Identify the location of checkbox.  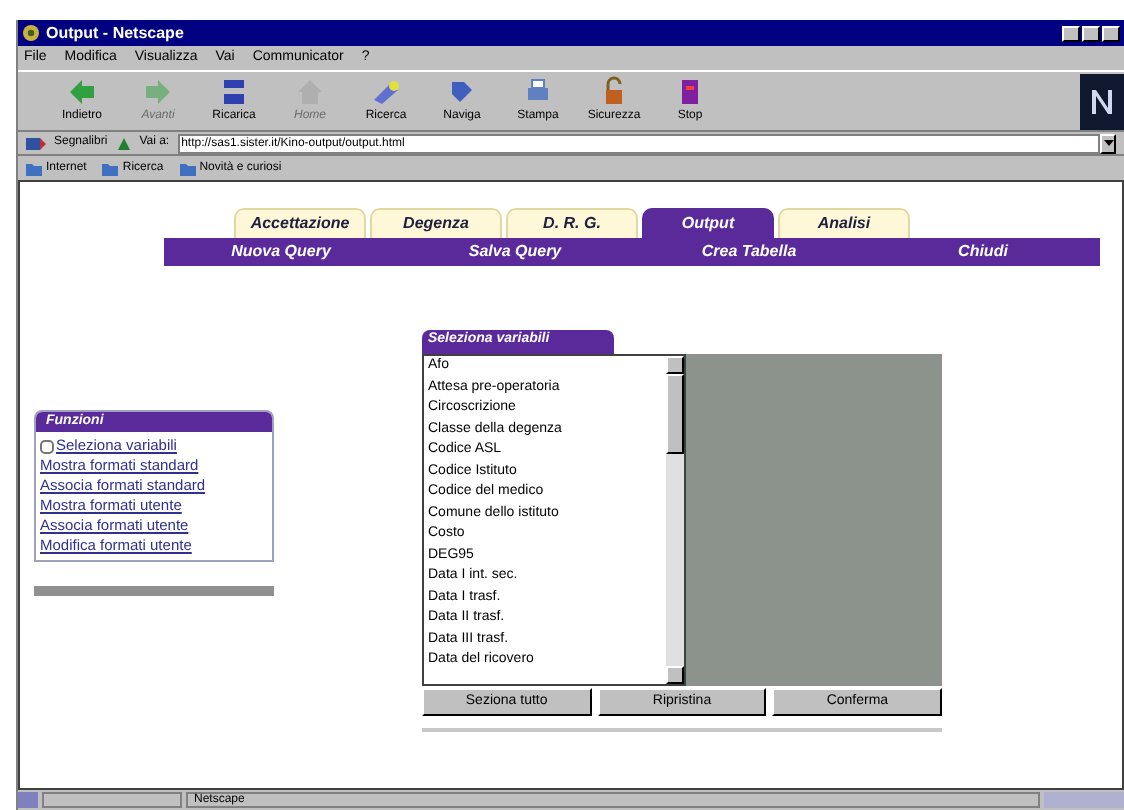
(47, 446).